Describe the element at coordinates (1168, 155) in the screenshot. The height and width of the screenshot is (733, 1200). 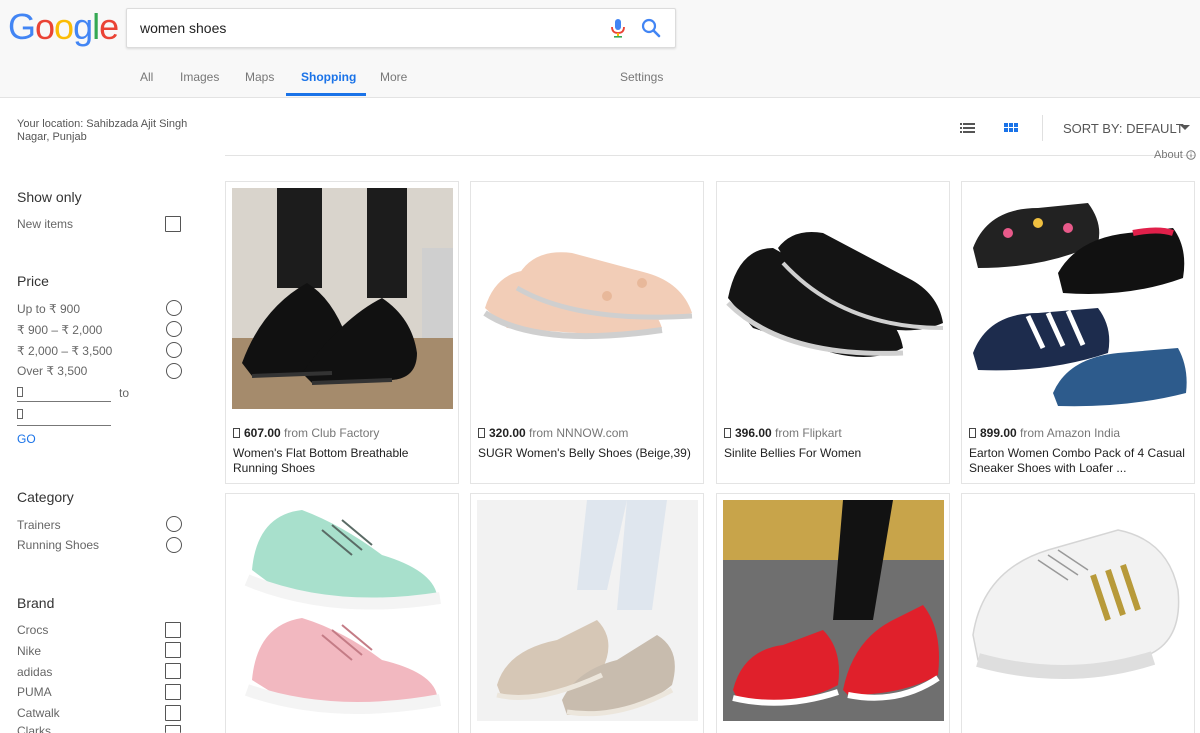
I see `about-link: About` at that location.